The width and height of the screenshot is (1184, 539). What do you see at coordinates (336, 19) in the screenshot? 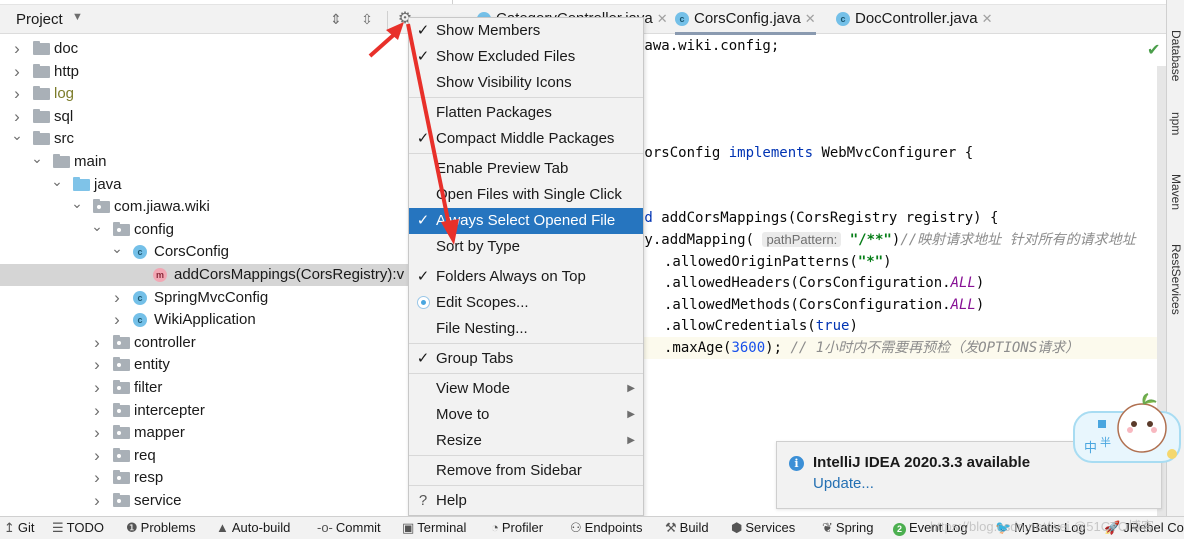
I see `expand-all-icon: ⇕` at bounding box center [336, 19].